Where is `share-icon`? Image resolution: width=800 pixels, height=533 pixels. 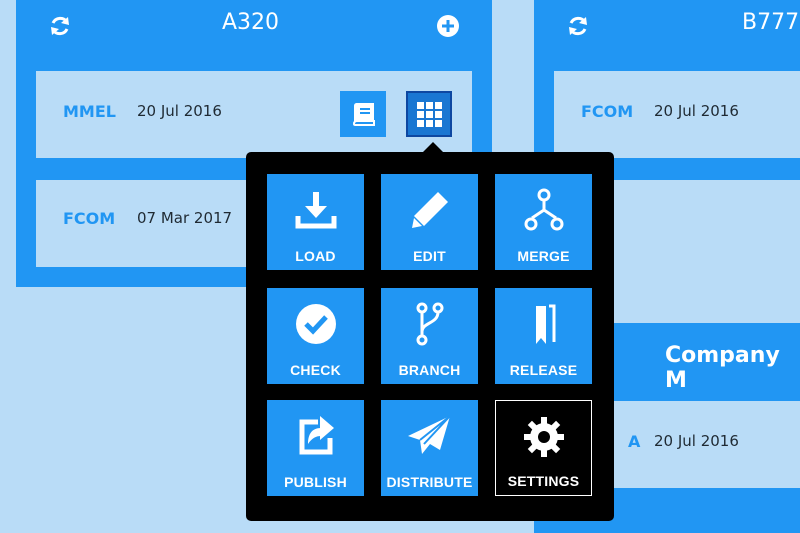
share-icon is located at coordinates (316, 435).